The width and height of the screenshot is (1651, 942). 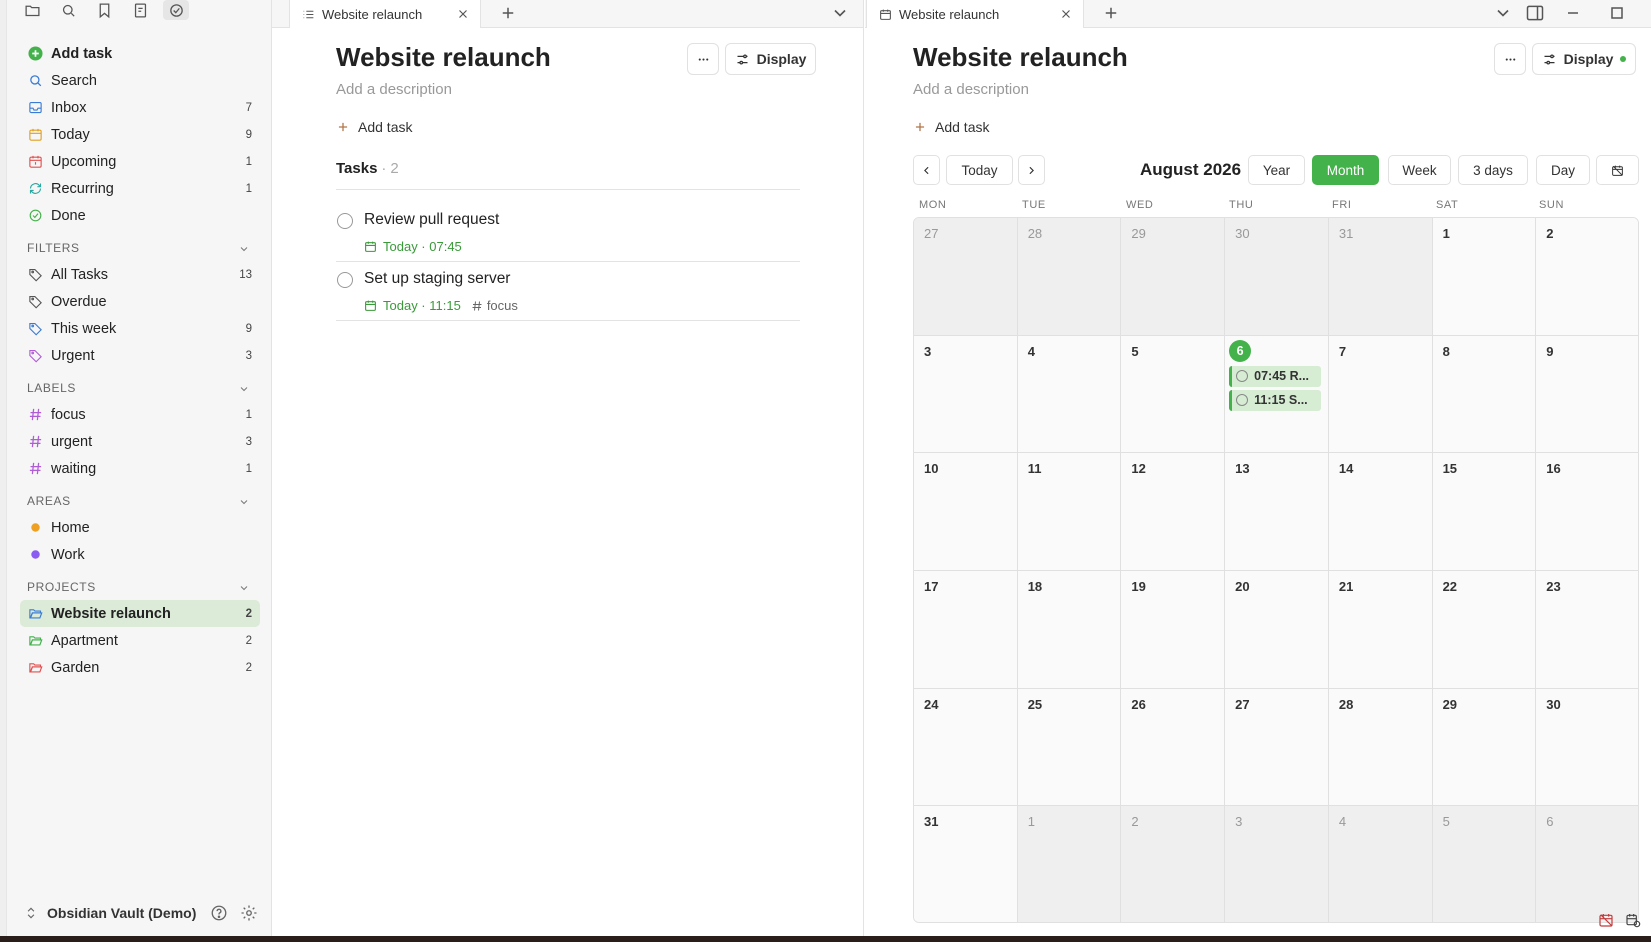 What do you see at coordinates (140, 587) in the screenshot?
I see `projects-section-header: PROJECTS` at bounding box center [140, 587].